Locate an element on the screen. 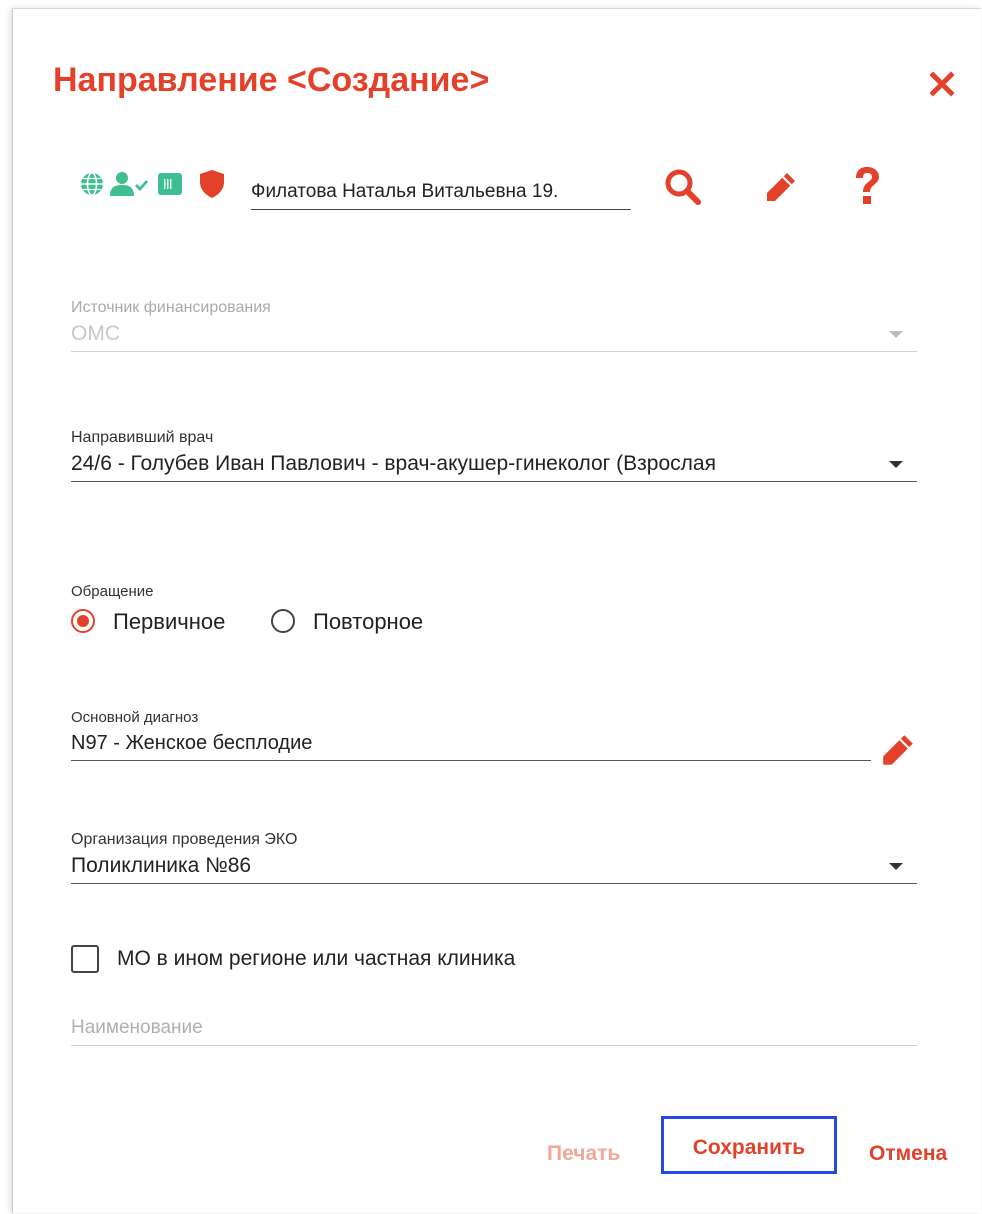  radio-primary-label: Первичное is located at coordinates (169, 621).